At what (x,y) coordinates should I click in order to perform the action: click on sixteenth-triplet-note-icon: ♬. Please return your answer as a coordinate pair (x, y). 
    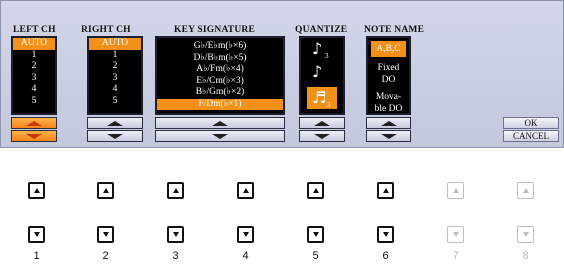
    Looking at the image, I should click on (319, 97).